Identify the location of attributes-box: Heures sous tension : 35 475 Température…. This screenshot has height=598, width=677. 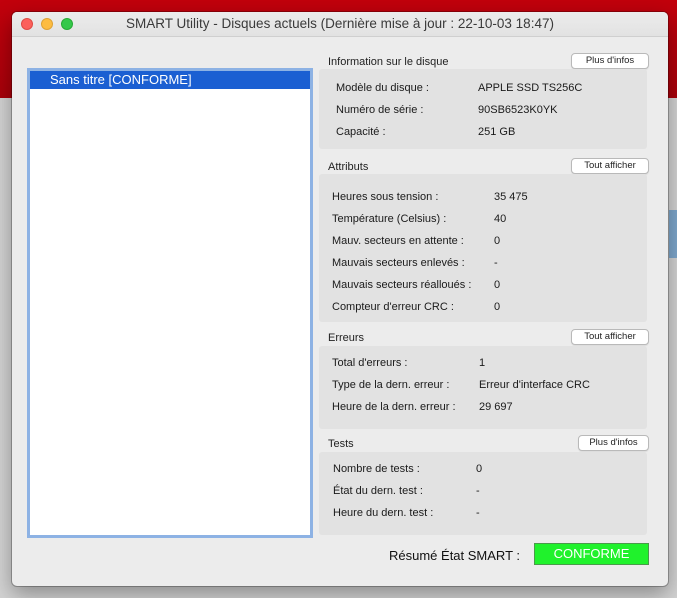
(483, 248).